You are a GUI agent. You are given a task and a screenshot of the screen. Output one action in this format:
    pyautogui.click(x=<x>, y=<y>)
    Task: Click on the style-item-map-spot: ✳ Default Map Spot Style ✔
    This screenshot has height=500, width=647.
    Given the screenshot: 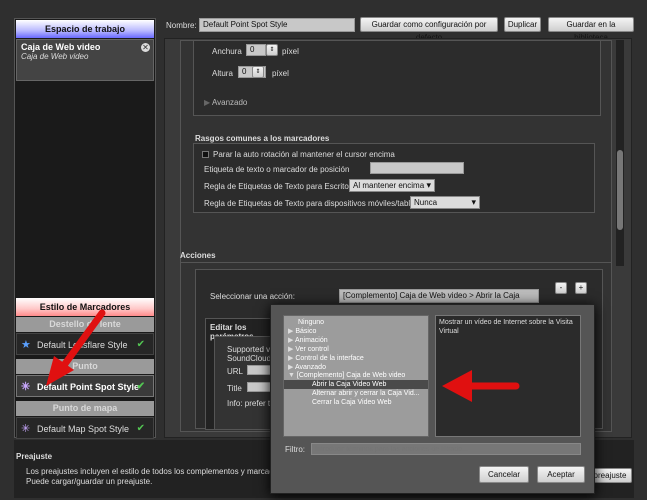 What is the action you would take?
    pyautogui.click(x=85, y=428)
    